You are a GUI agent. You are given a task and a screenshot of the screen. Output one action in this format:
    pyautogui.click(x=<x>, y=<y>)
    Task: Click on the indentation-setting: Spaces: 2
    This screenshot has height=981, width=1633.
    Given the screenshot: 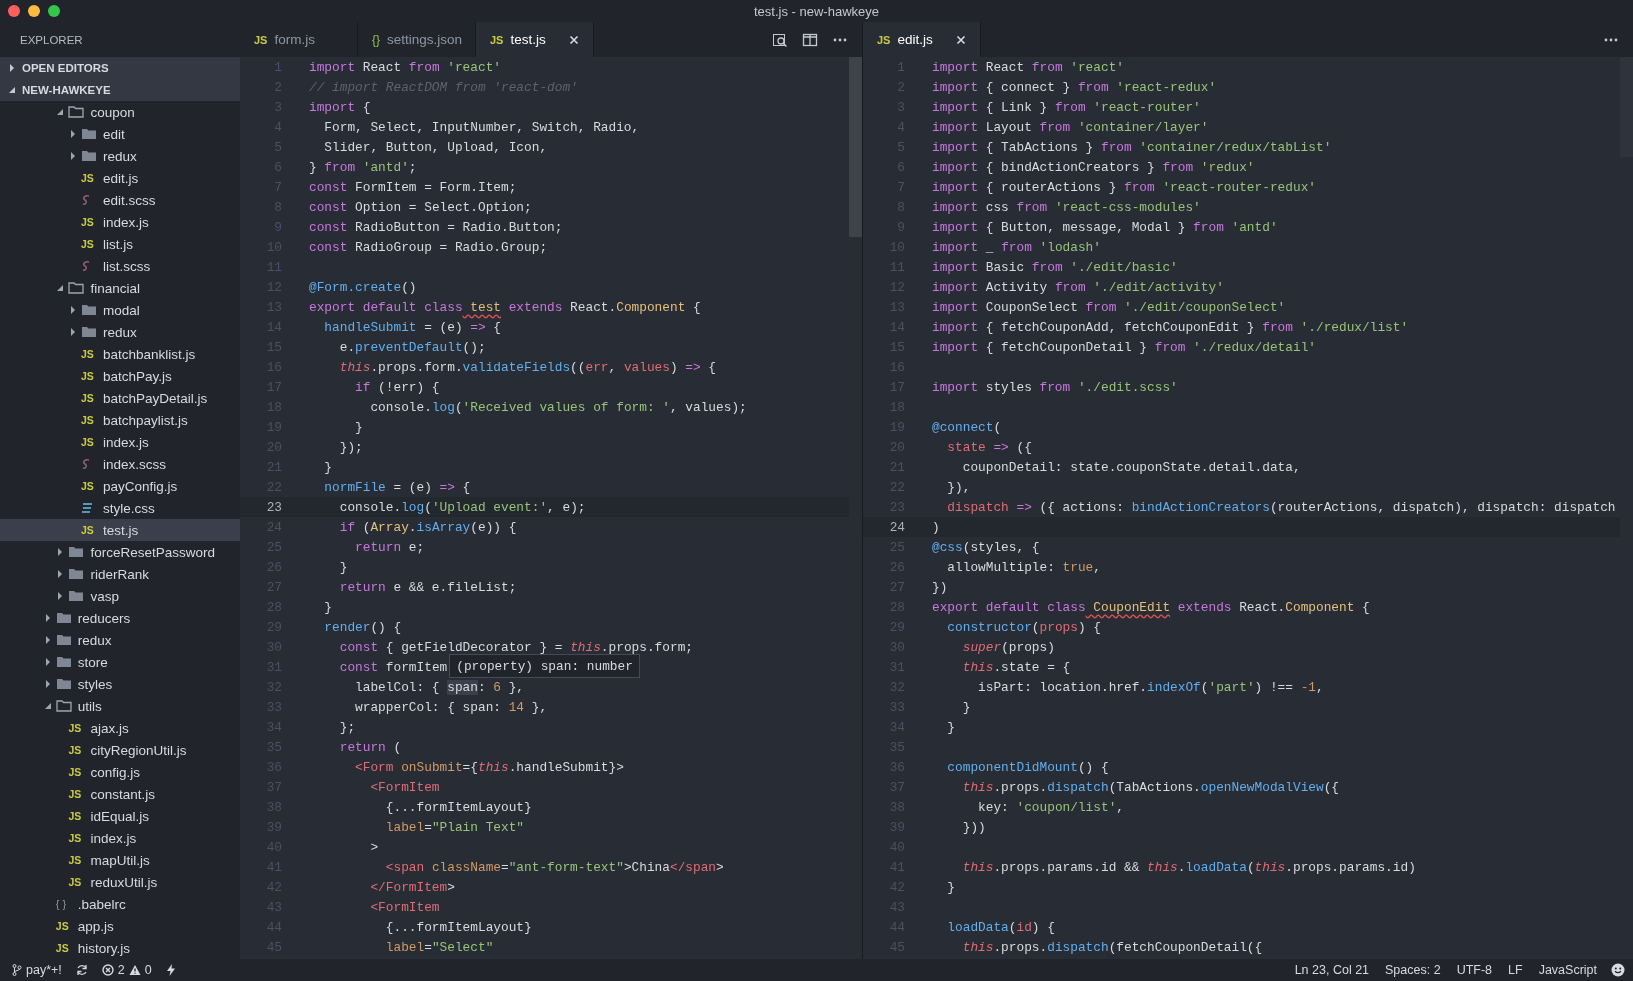 What is the action you would take?
    pyautogui.click(x=1413, y=970)
    